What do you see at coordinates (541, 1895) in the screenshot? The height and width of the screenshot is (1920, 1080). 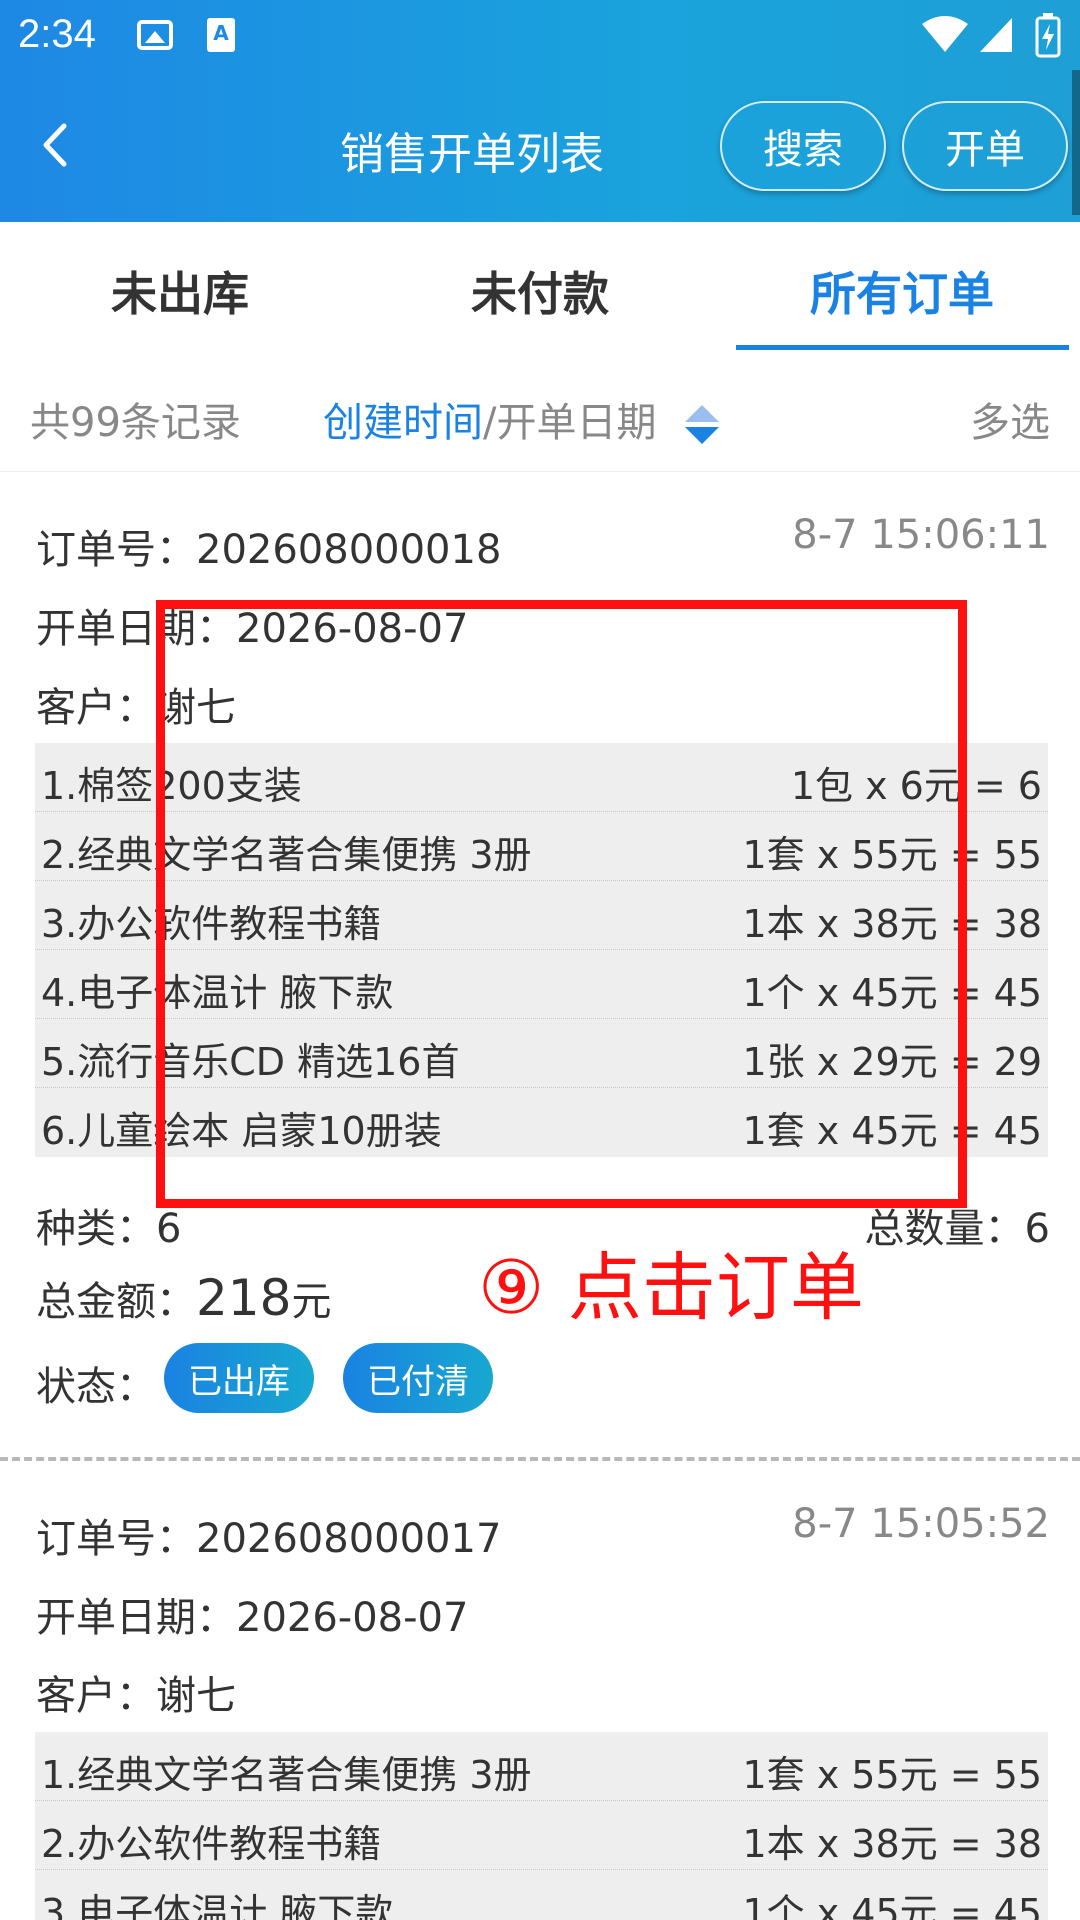 I see `list-item: 3.电子体温计 腋下款 1个 x 45元 = 45` at bounding box center [541, 1895].